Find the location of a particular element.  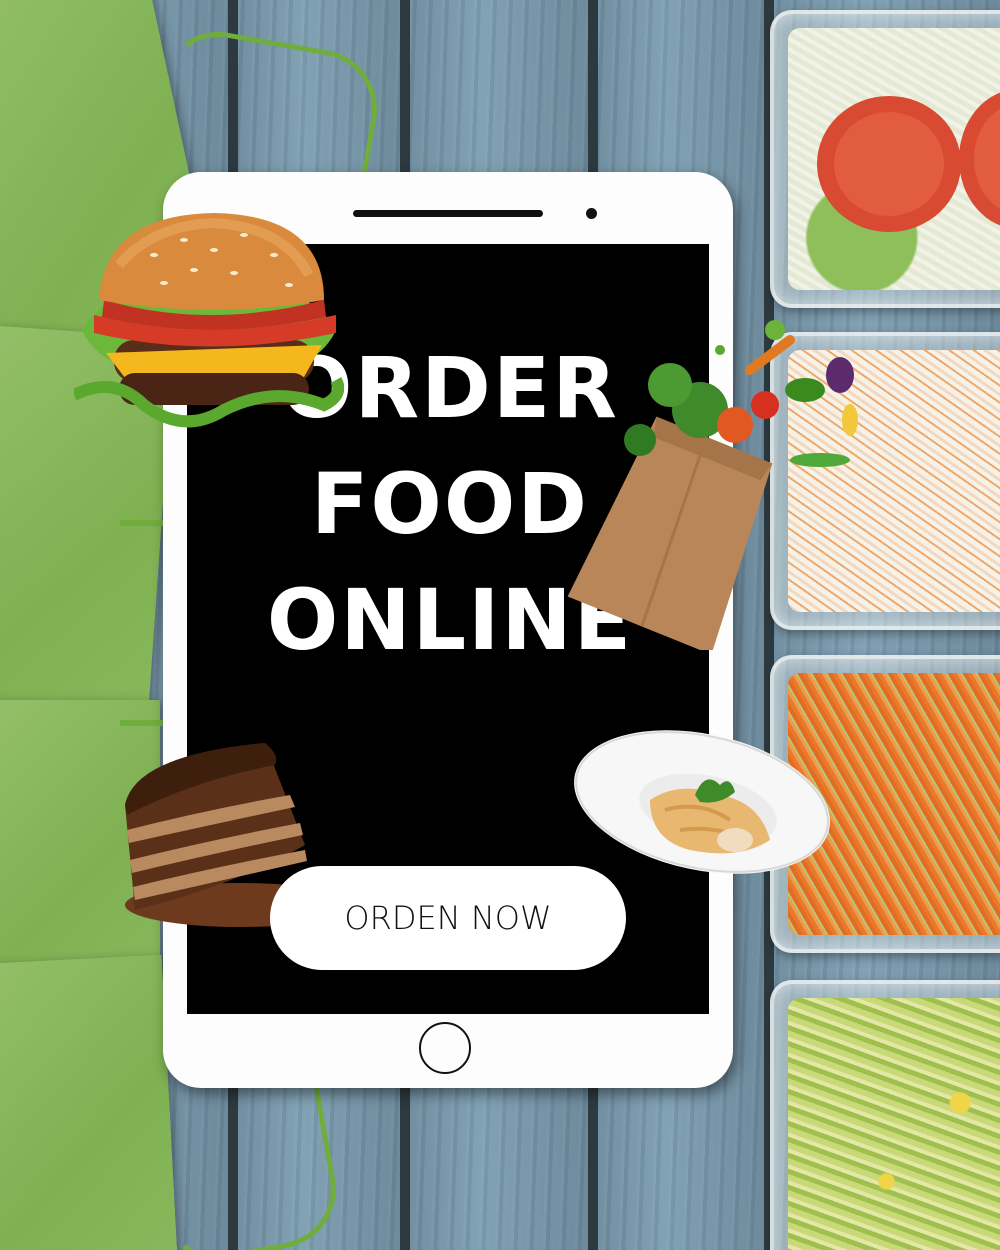

grocery-bag-icon is located at coordinates (712, 485).